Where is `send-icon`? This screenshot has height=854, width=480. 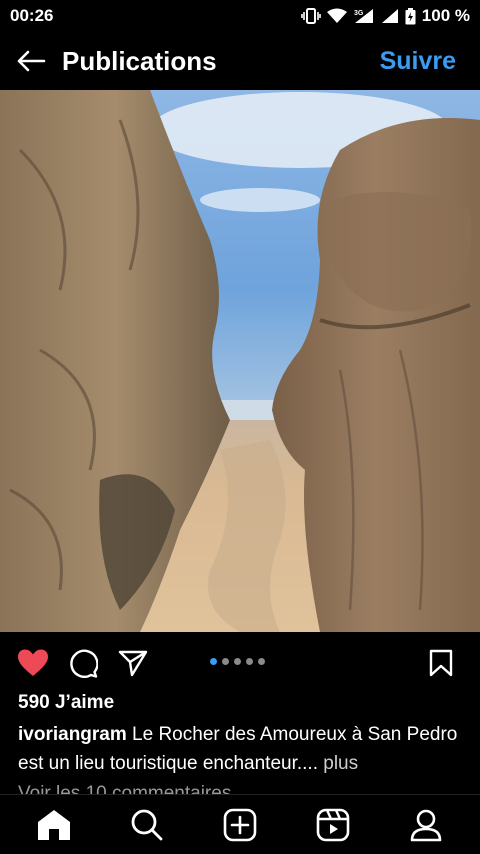
send-icon is located at coordinates (133, 663).